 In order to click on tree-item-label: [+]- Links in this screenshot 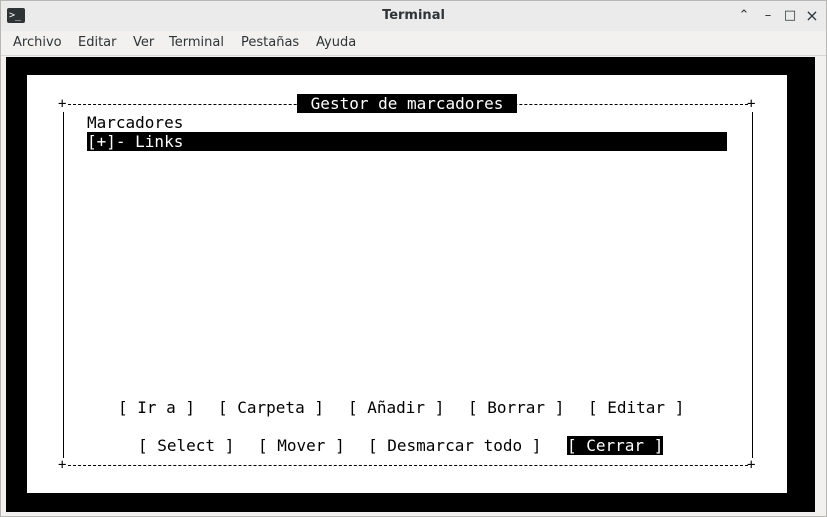, I will do `click(135, 141)`.